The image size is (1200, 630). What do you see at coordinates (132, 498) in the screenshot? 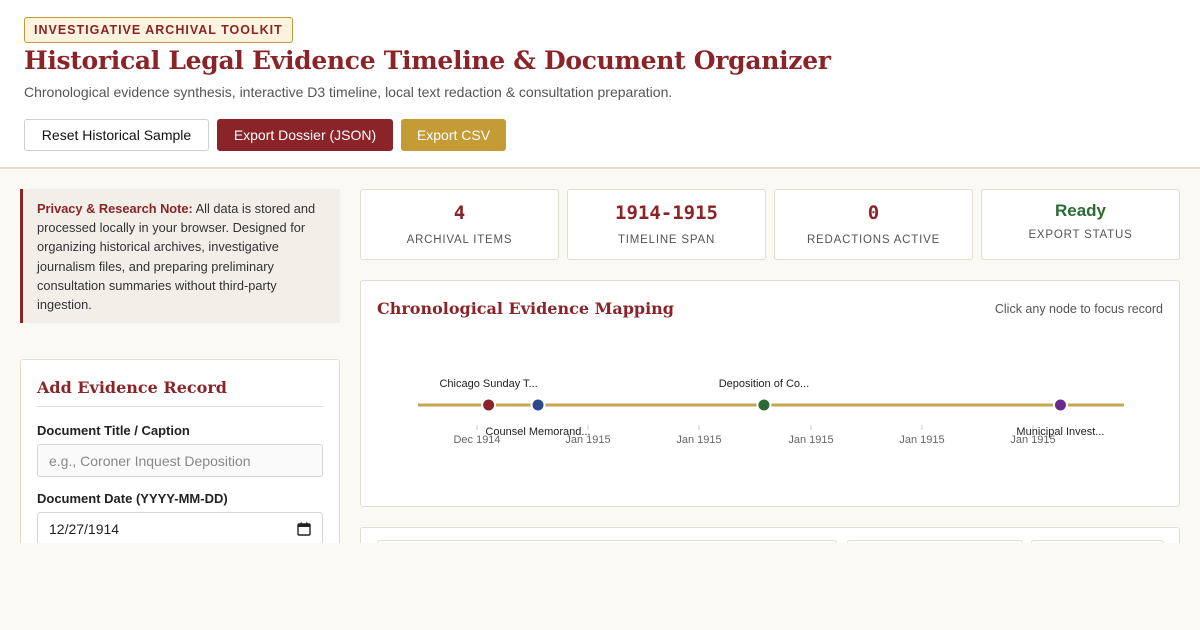
I see `document-date-label: Document Date (YYYY-MM-DD)` at bounding box center [132, 498].